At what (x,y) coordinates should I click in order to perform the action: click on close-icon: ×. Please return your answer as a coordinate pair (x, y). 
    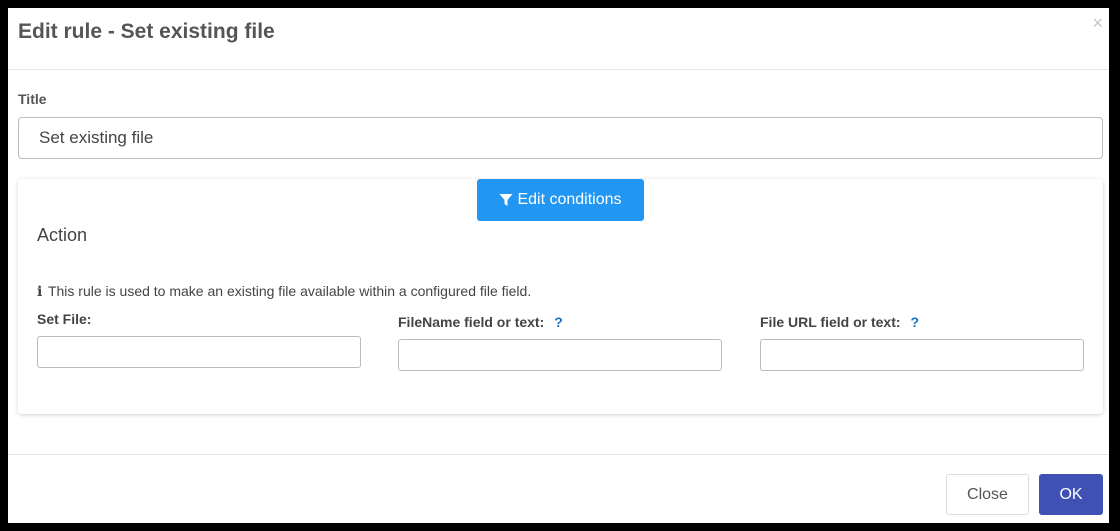
    Looking at the image, I should click on (1097, 23).